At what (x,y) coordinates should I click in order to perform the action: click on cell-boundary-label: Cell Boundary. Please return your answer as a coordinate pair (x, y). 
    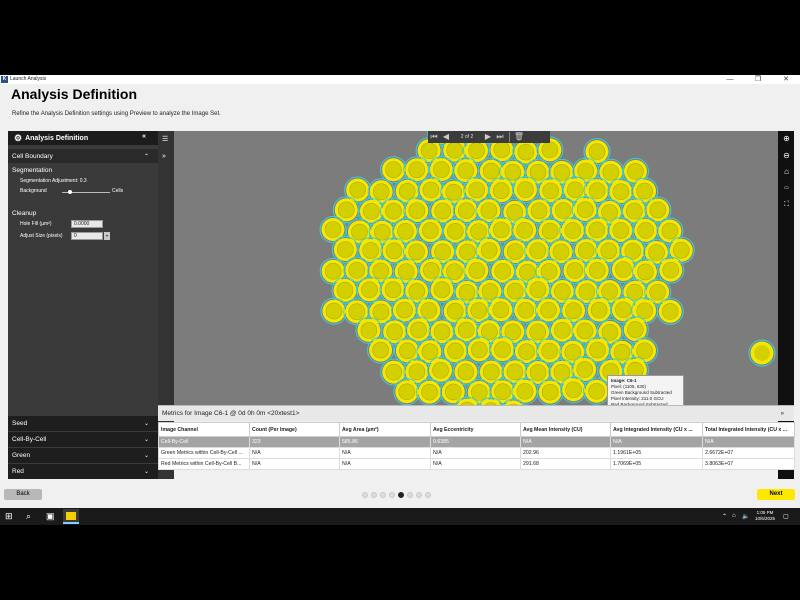
    Looking at the image, I should click on (32, 156).